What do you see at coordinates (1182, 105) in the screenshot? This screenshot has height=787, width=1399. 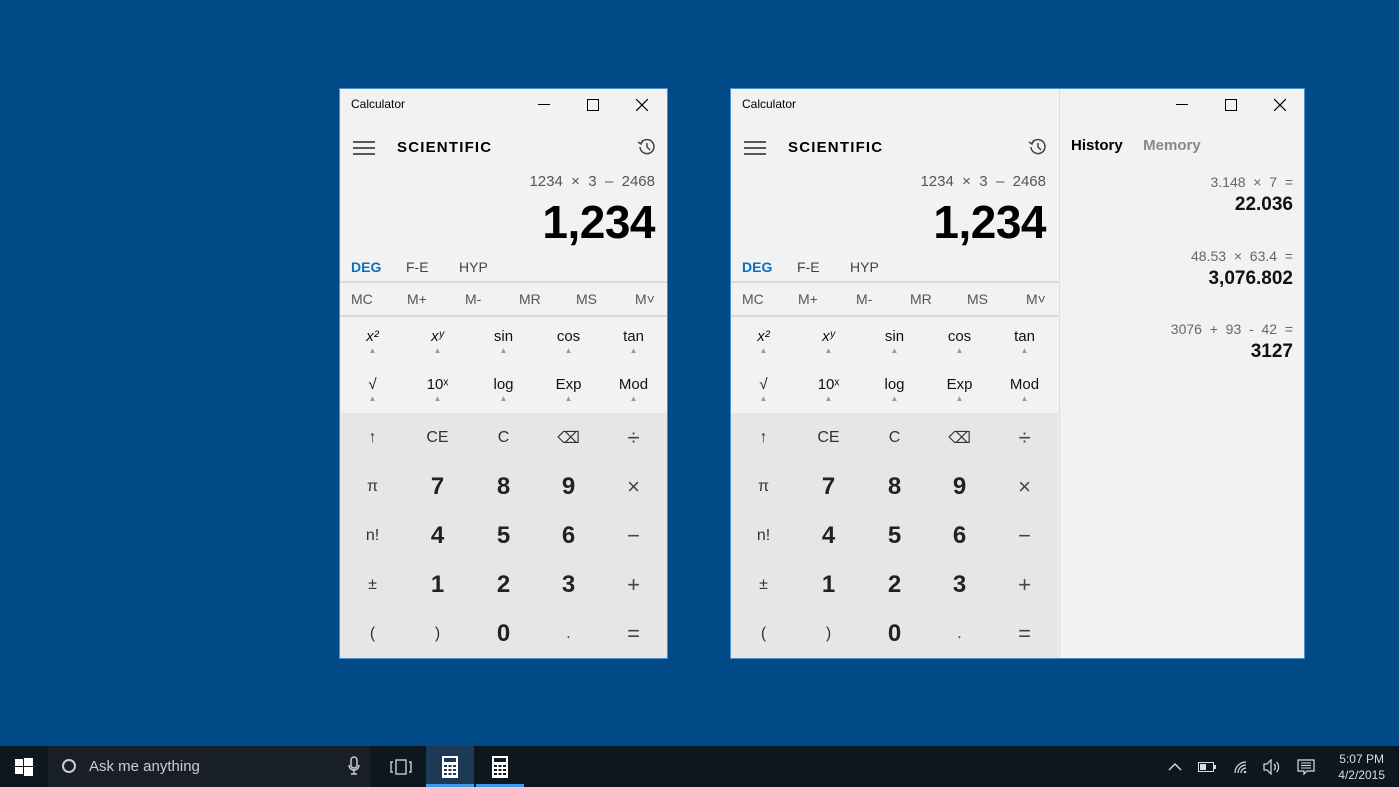 I see `title-bar` at bounding box center [1182, 105].